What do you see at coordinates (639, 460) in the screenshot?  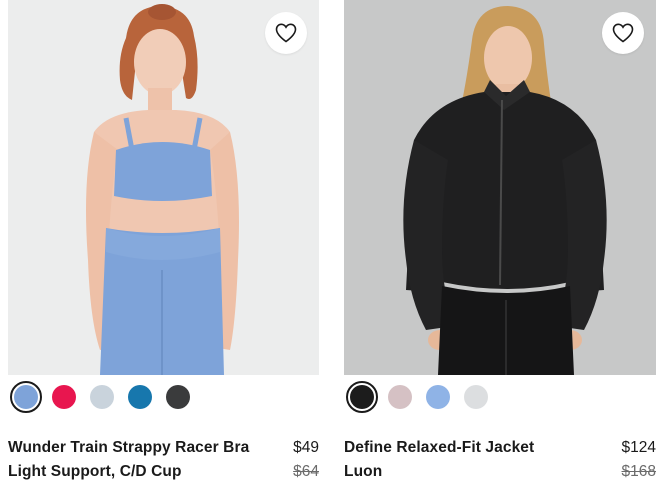 I see `product-price: $124 $168` at bounding box center [639, 460].